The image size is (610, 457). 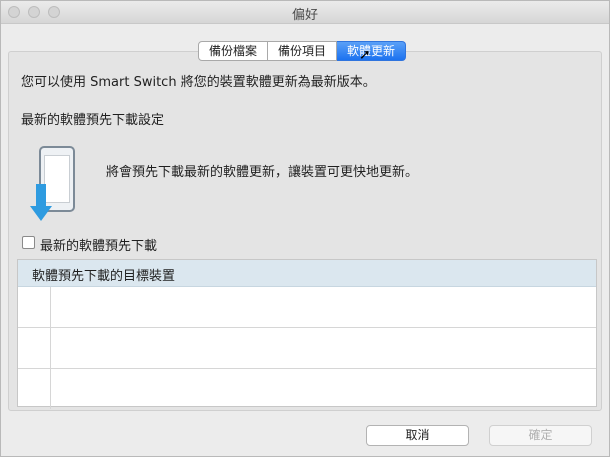 What do you see at coordinates (307, 273) in the screenshot?
I see `table-header: 軟體預先下載的目標裝置` at bounding box center [307, 273].